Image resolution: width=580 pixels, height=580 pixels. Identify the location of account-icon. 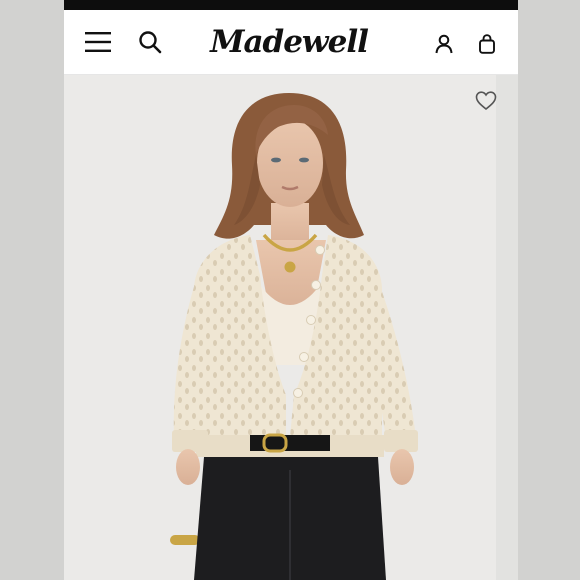
(444, 44).